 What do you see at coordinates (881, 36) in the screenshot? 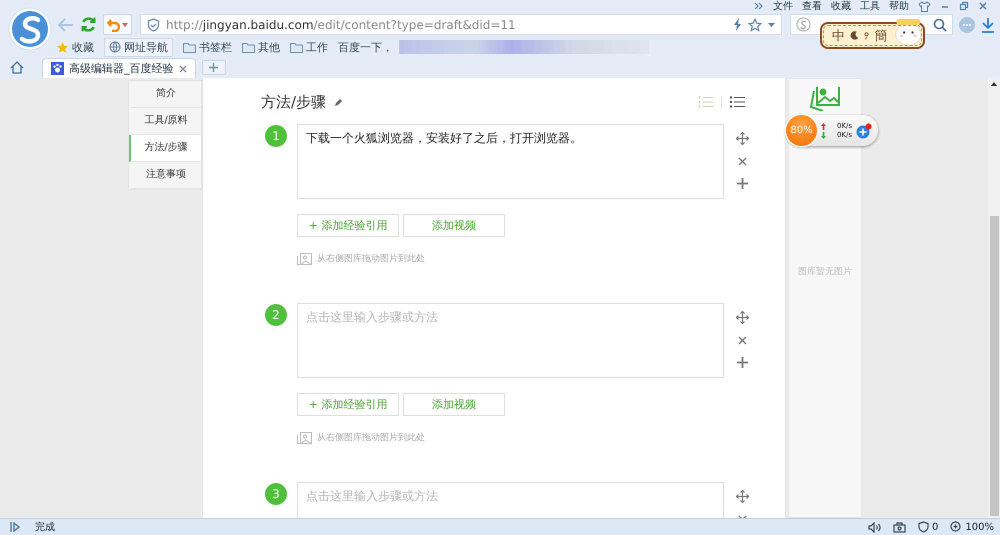
I see `ime-script-text: 簡` at bounding box center [881, 36].